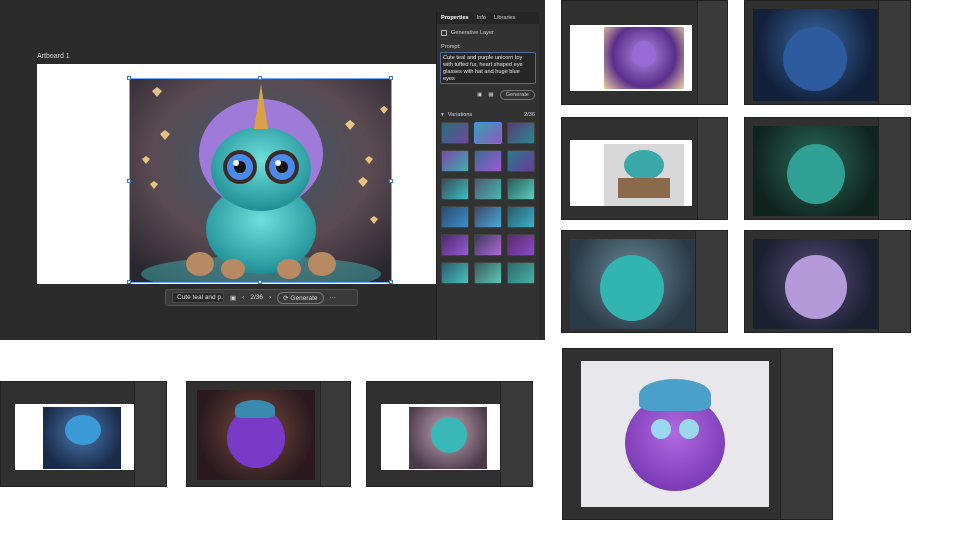 The image size is (960, 540). I want to click on tab-info: Info, so click(481, 18).